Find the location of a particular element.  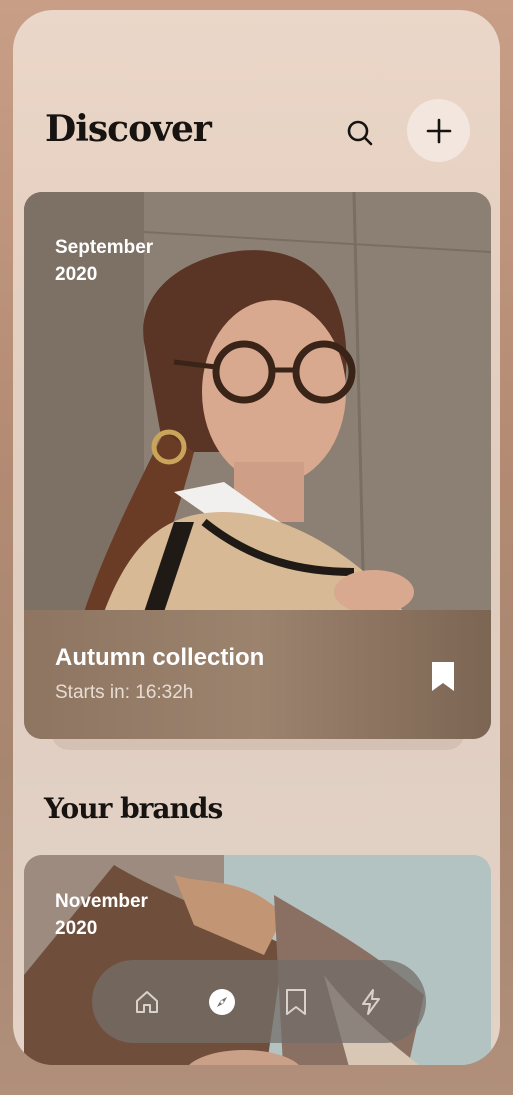

page-title: Discover is located at coordinates (128, 129).